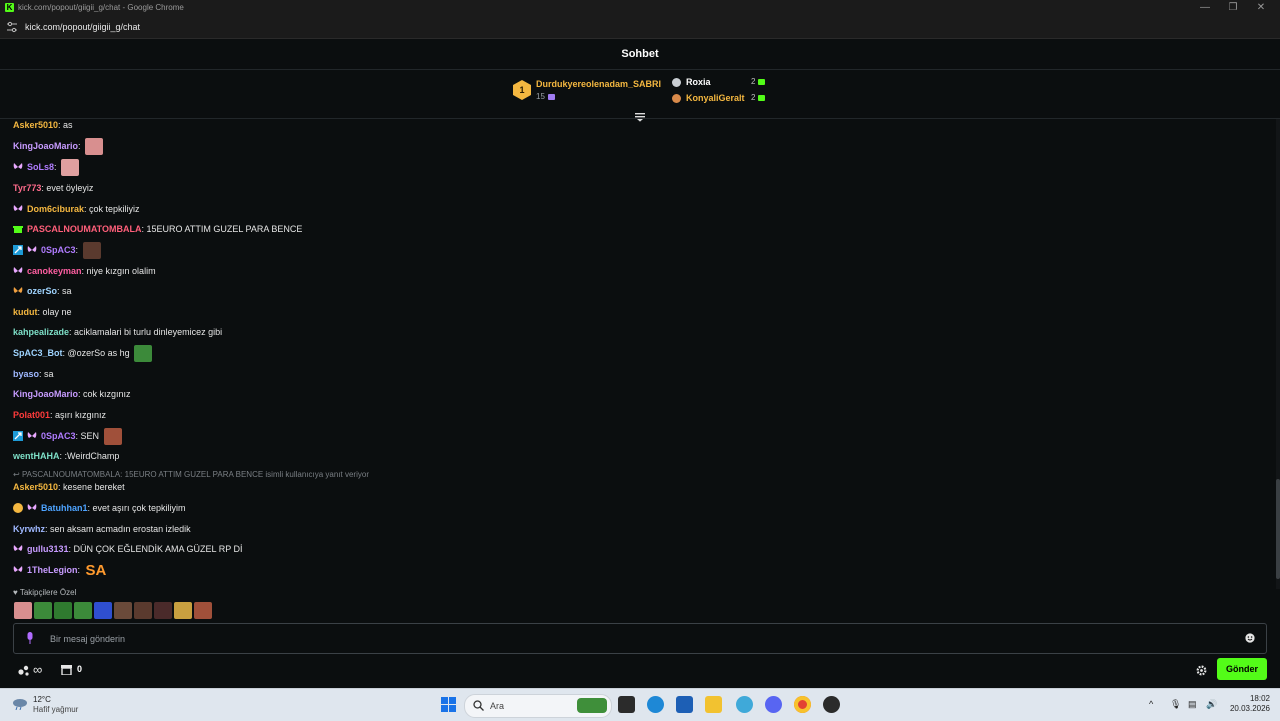 Image resolution: width=1280 pixels, height=721 pixels. What do you see at coordinates (538, 706) in the screenshot?
I see `taskbar-search: Ara` at bounding box center [538, 706].